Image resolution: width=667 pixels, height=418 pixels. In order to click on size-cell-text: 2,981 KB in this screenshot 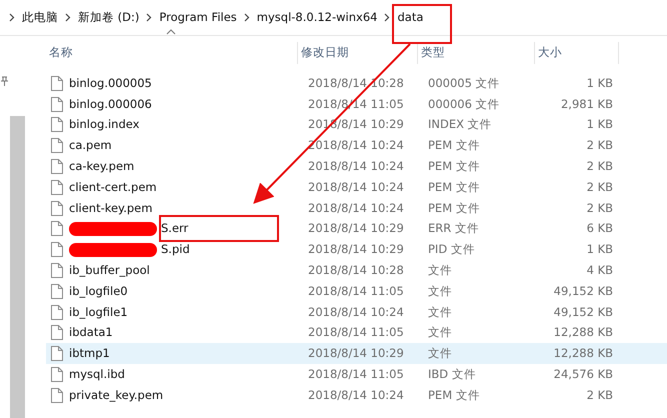, I will do `click(587, 104)`.